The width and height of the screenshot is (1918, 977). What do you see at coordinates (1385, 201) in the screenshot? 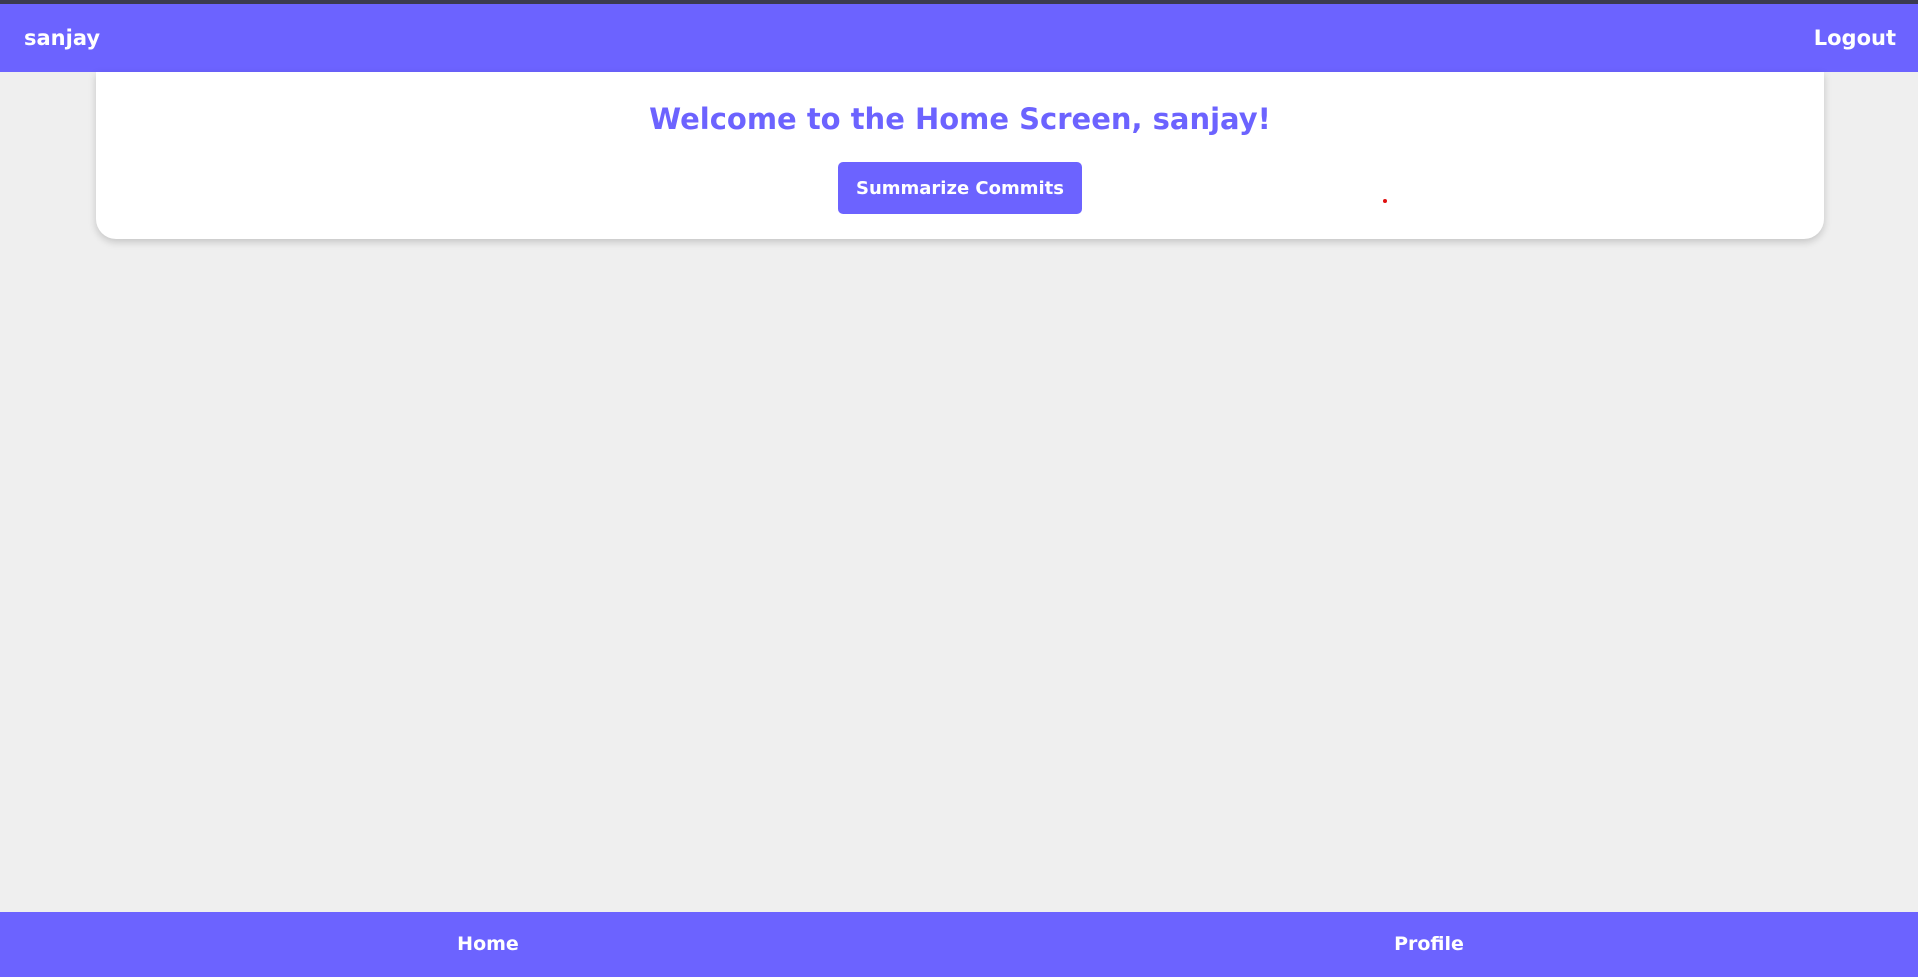
I see `cursor-dot` at bounding box center [1385, 201].